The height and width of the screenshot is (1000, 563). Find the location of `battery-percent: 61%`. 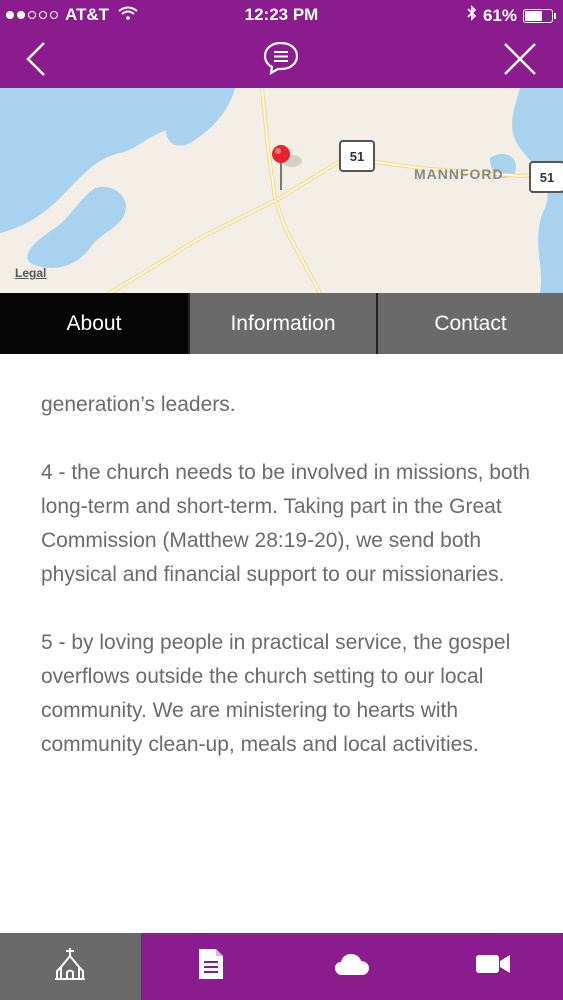

battery-percent: 61% is located at coordinates (499, 15).